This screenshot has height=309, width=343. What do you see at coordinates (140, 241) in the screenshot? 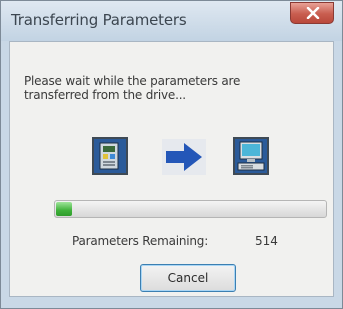
I see `parameters-remaining-label: Parameters Remaining:` at bounding box center [140, 241].